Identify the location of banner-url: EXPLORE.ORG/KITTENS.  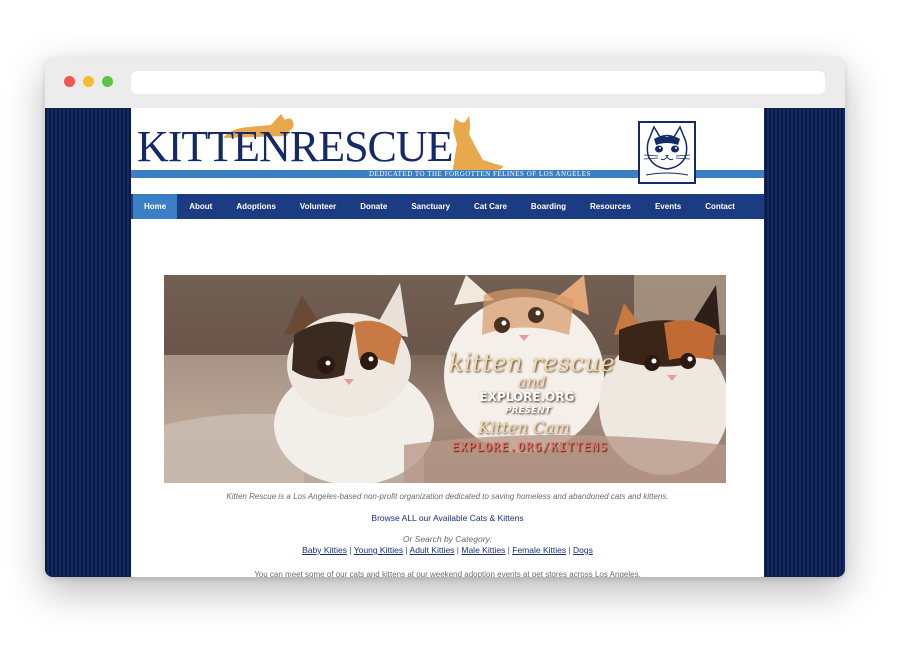
(530, 447).